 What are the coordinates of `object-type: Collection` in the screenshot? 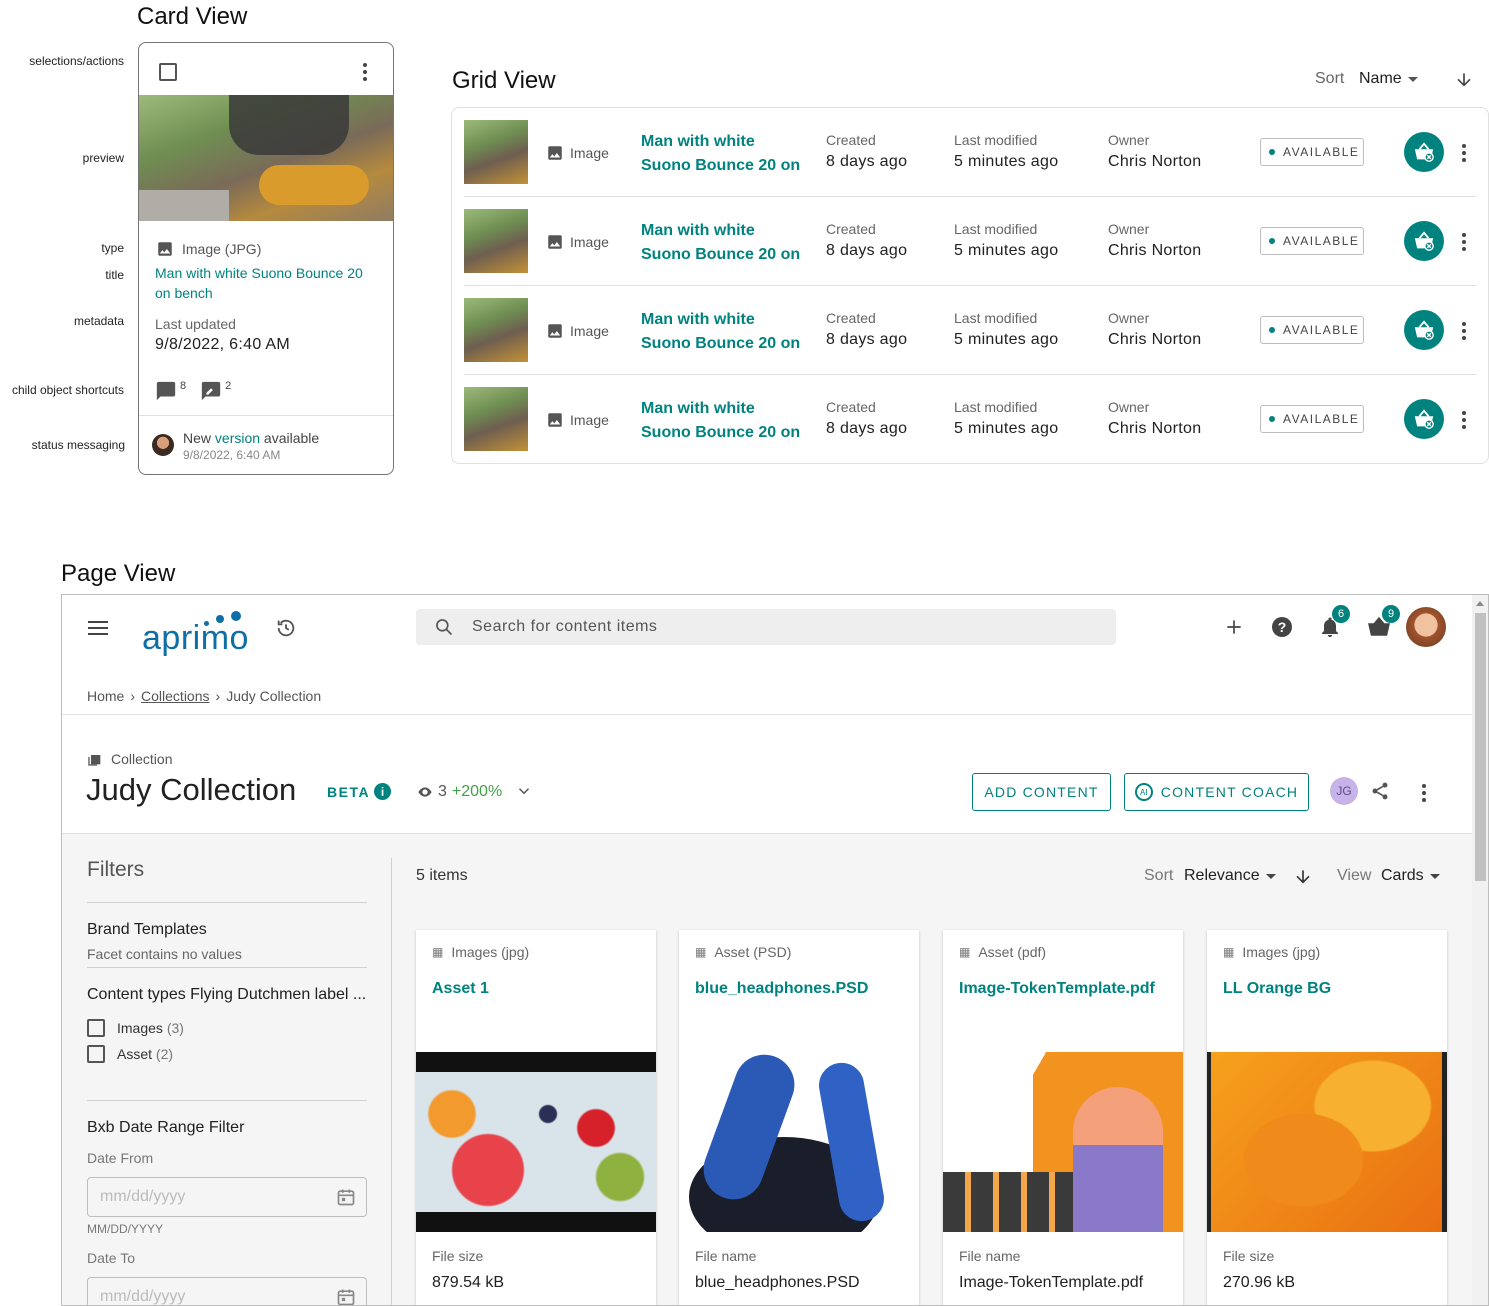 It's located at (129, 759).